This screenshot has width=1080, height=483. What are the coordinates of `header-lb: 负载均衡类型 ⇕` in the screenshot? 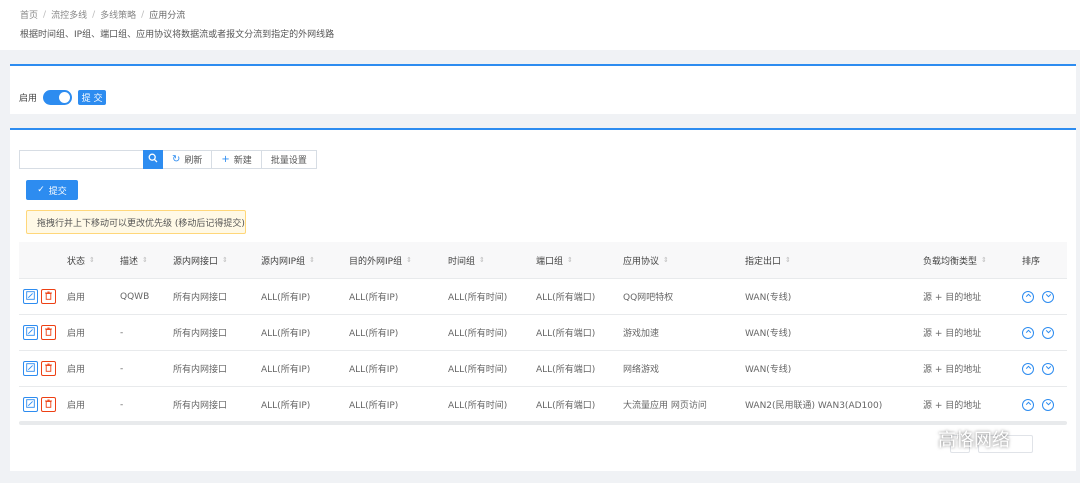 It's located at (972, 260).